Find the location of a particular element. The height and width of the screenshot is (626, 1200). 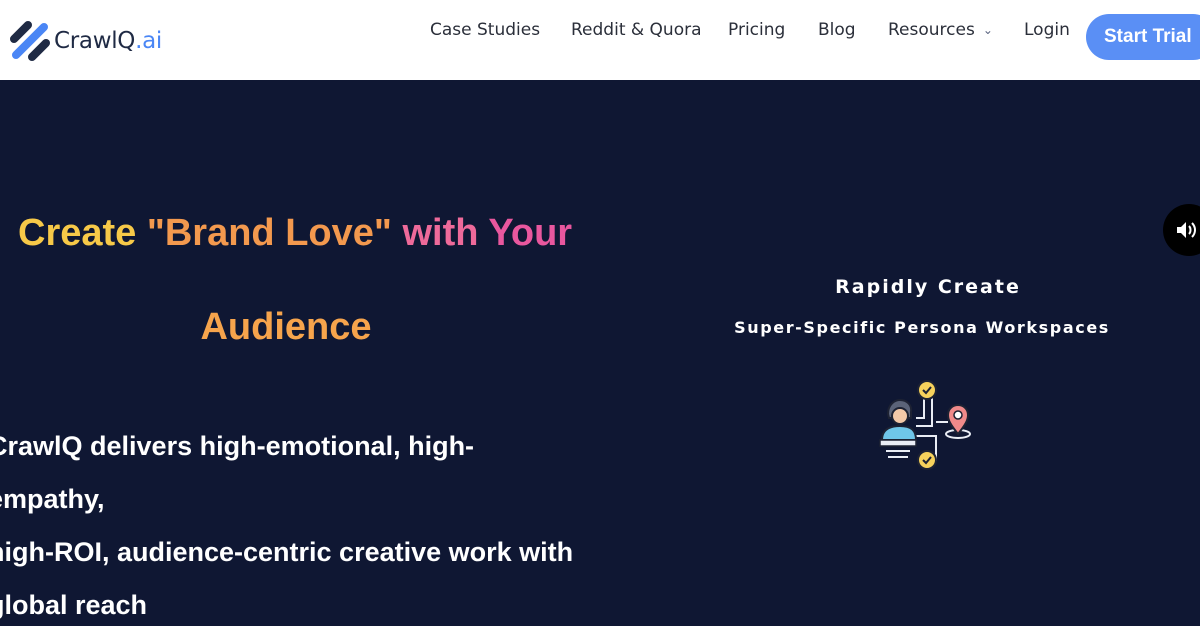

nav-pricing: Pricing is located at coordinates (756, 30).